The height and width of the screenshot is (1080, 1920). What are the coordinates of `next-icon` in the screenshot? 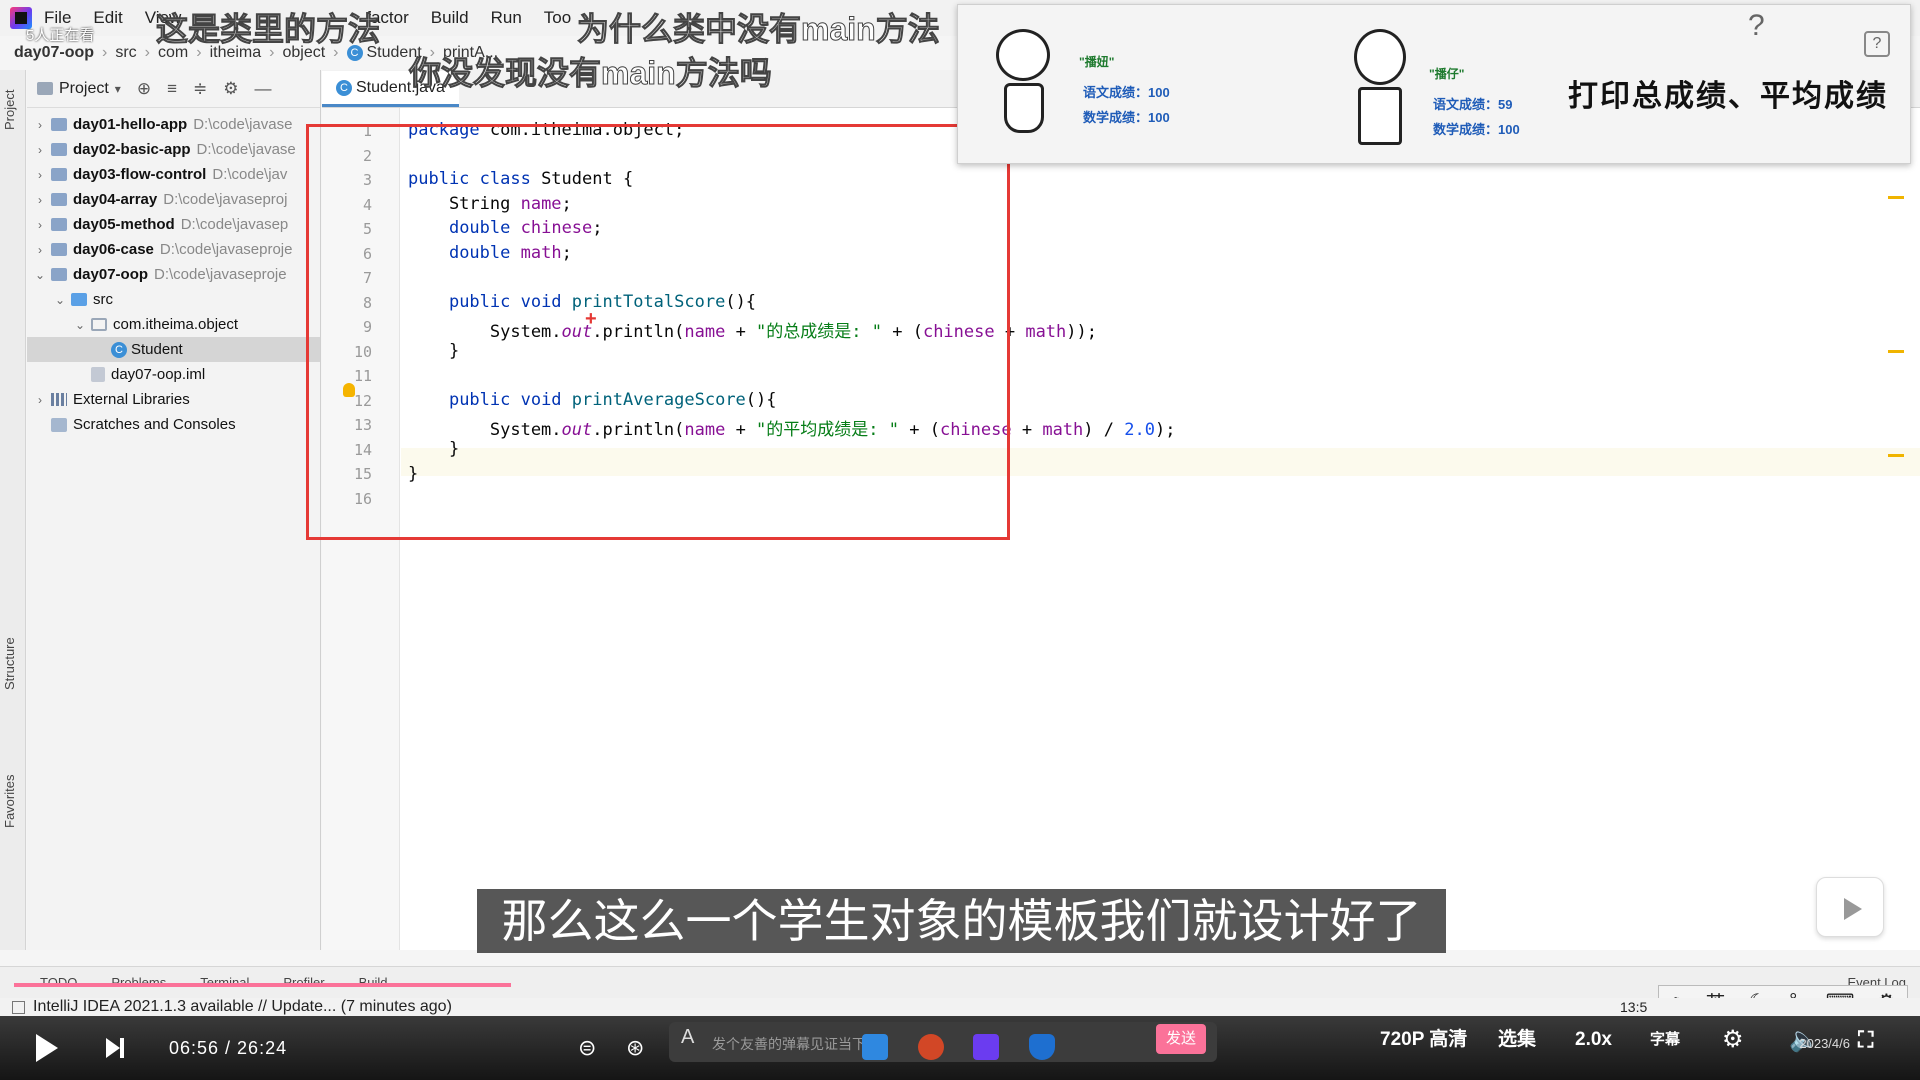 It's located at (115, 1048).